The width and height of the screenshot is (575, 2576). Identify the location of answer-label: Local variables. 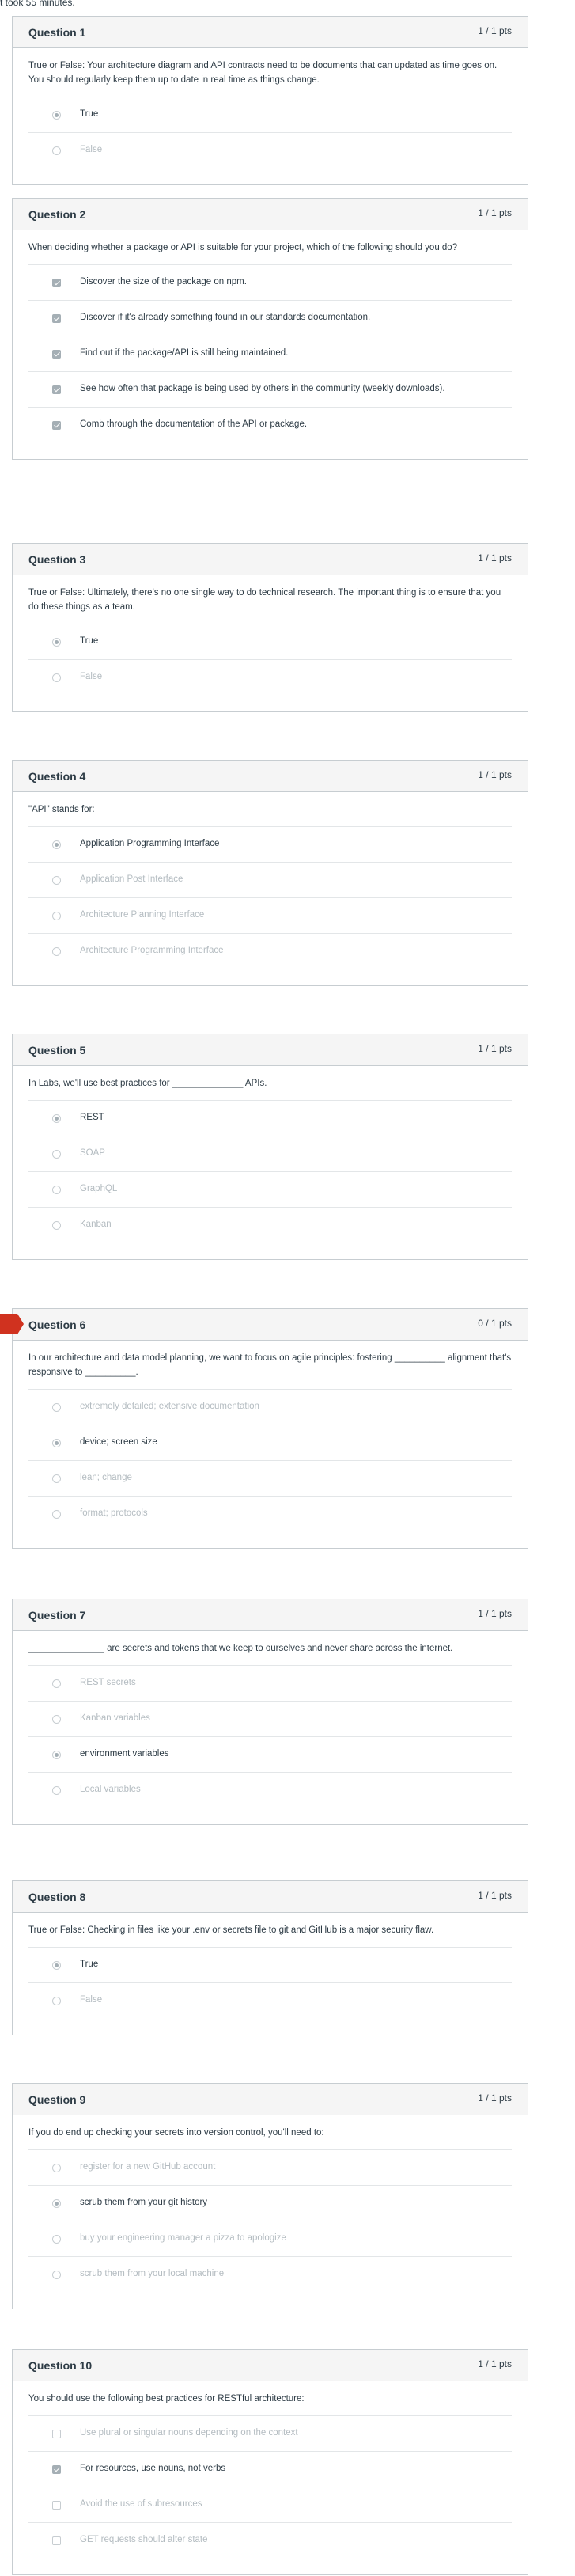
(110, 1789).